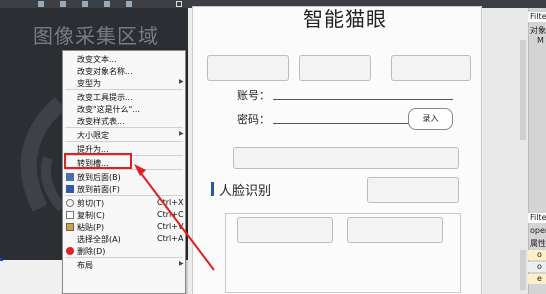  What do you see at coordinates (70, 227) in the screenshot?
I see `paste-icon` at bounding box center [70, 227].